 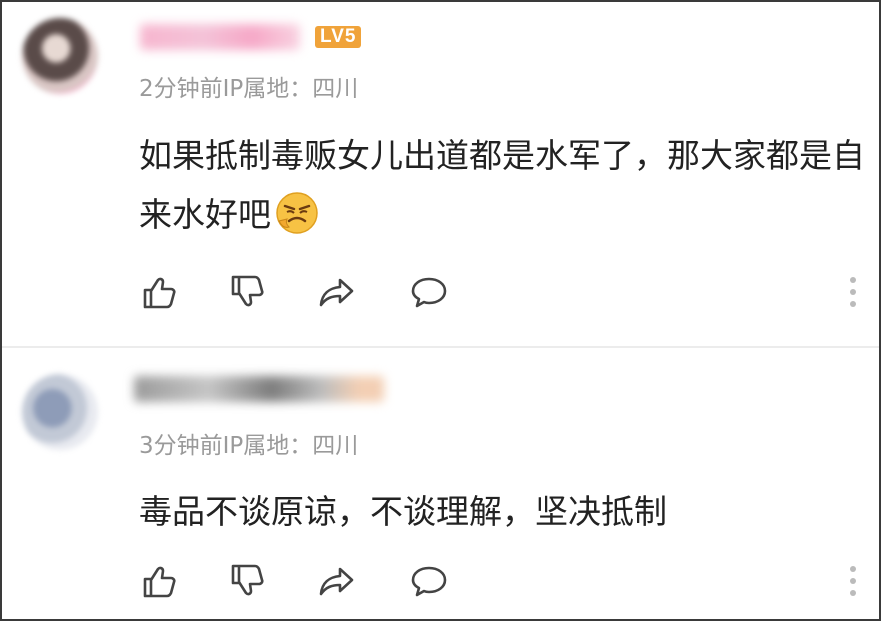 What do you see at coordinates (338, 37) in the screenshot?
I see `level-badge: LV5` at bounding box center [338, 37].